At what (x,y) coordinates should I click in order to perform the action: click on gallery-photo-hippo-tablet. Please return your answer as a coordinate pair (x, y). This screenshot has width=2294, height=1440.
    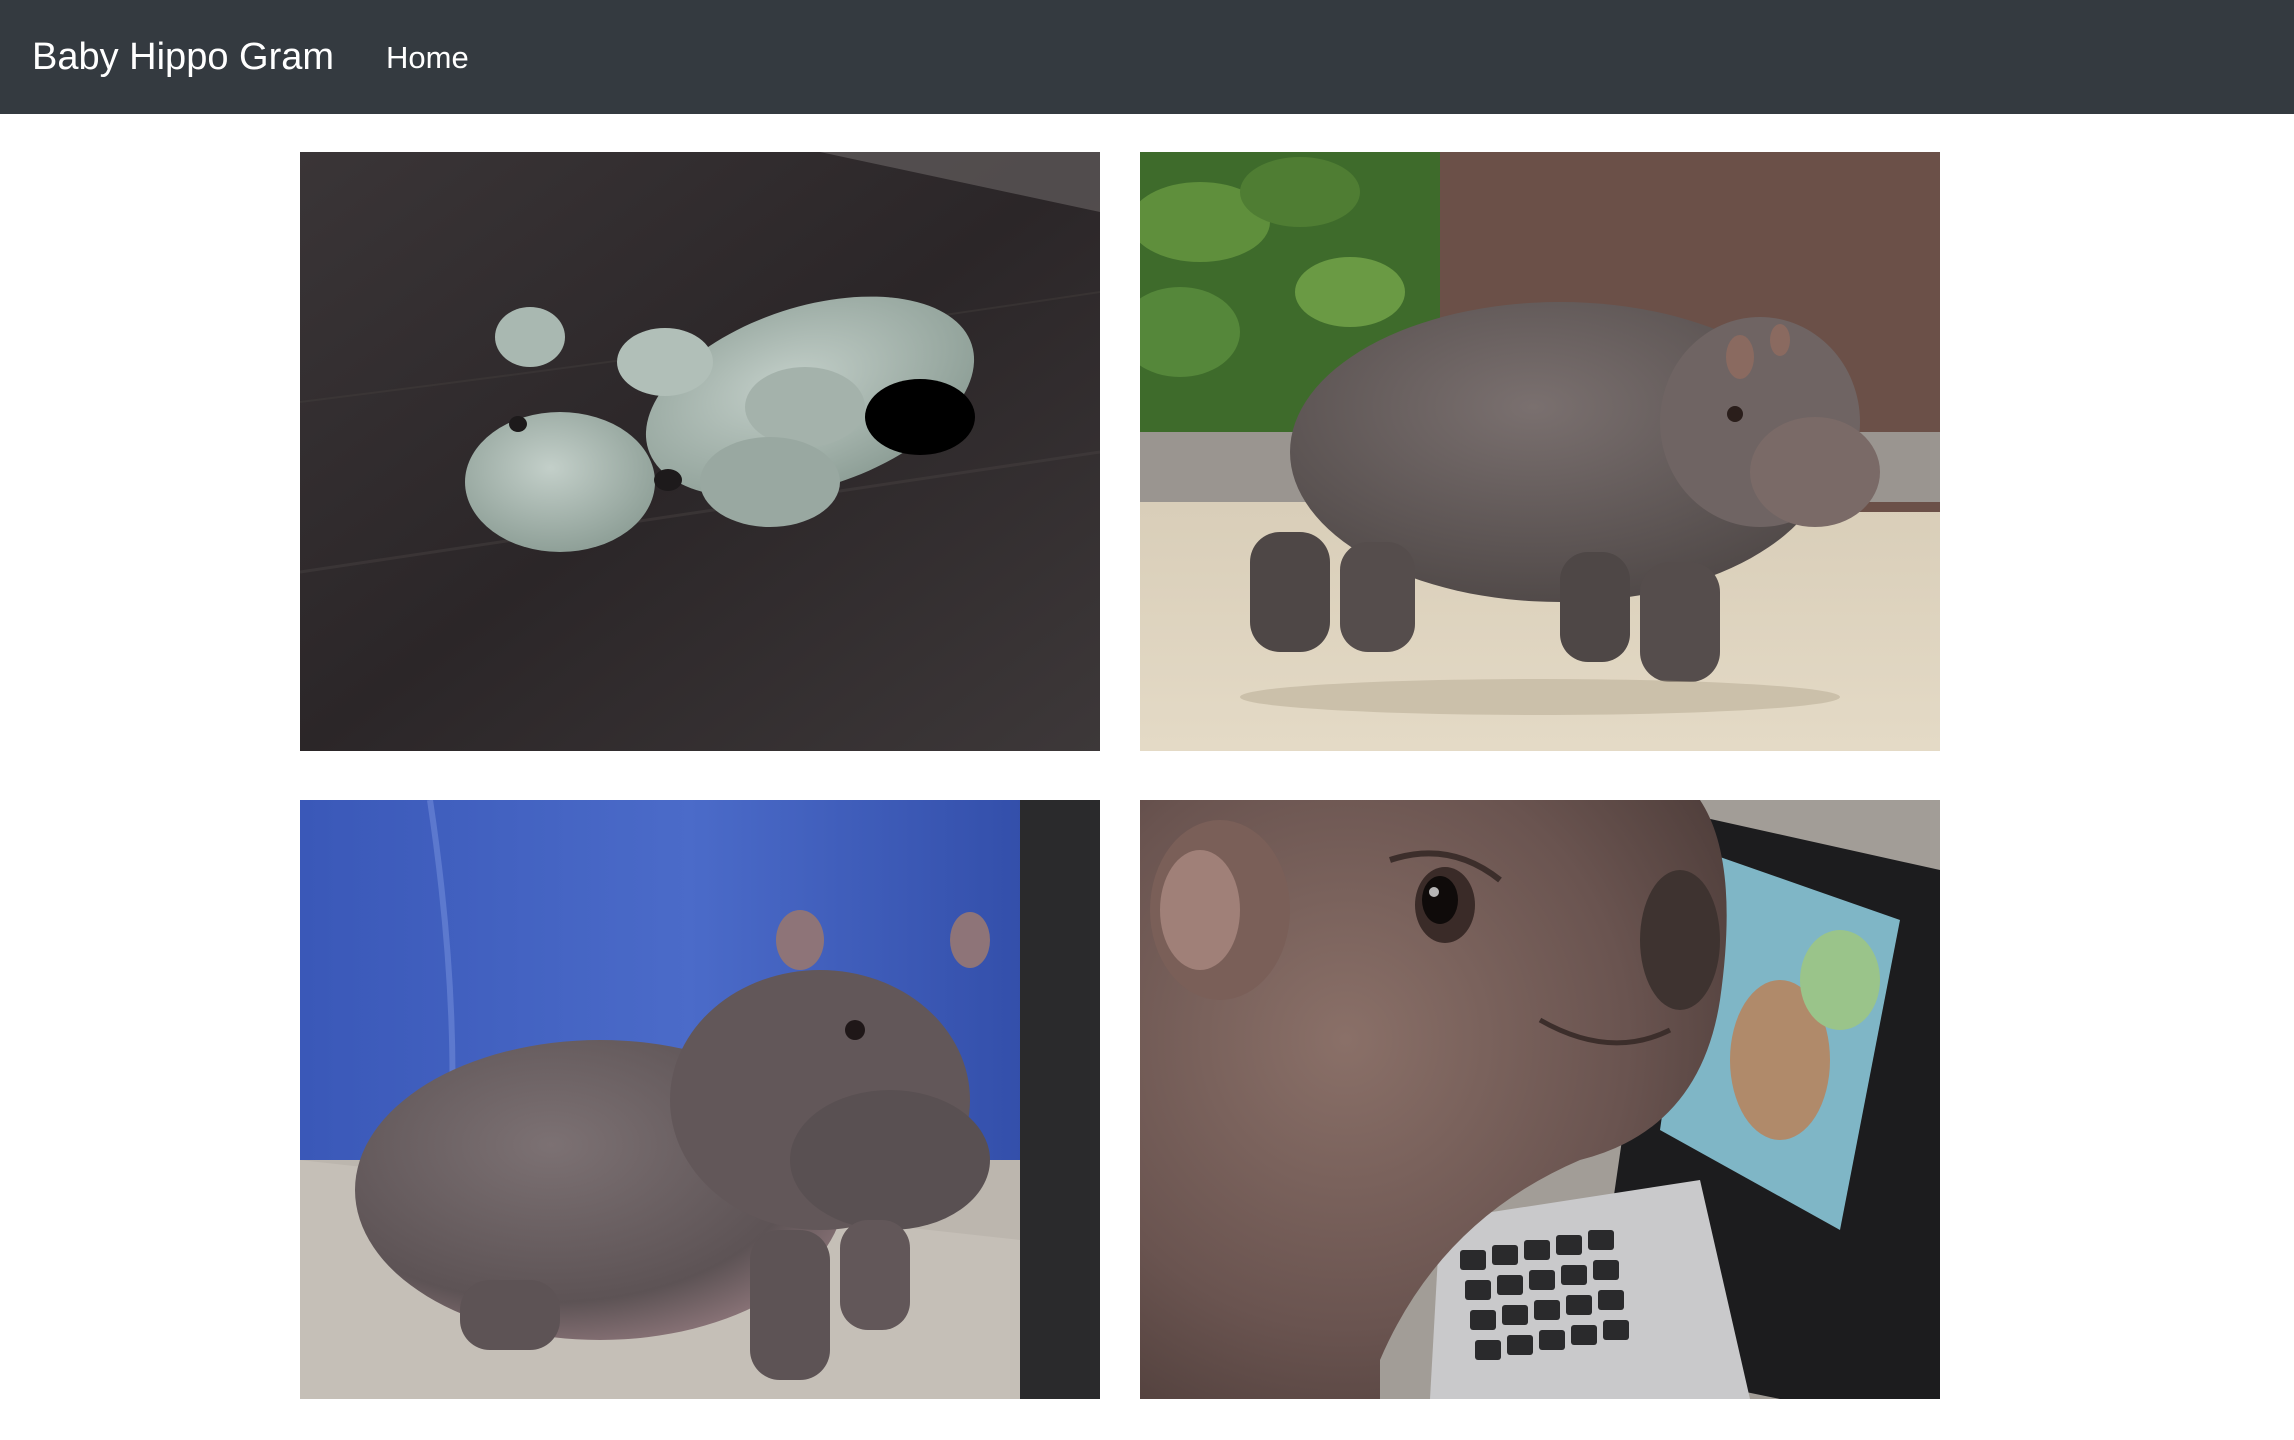
    Looking at the image, I should click on (1540, 1099).